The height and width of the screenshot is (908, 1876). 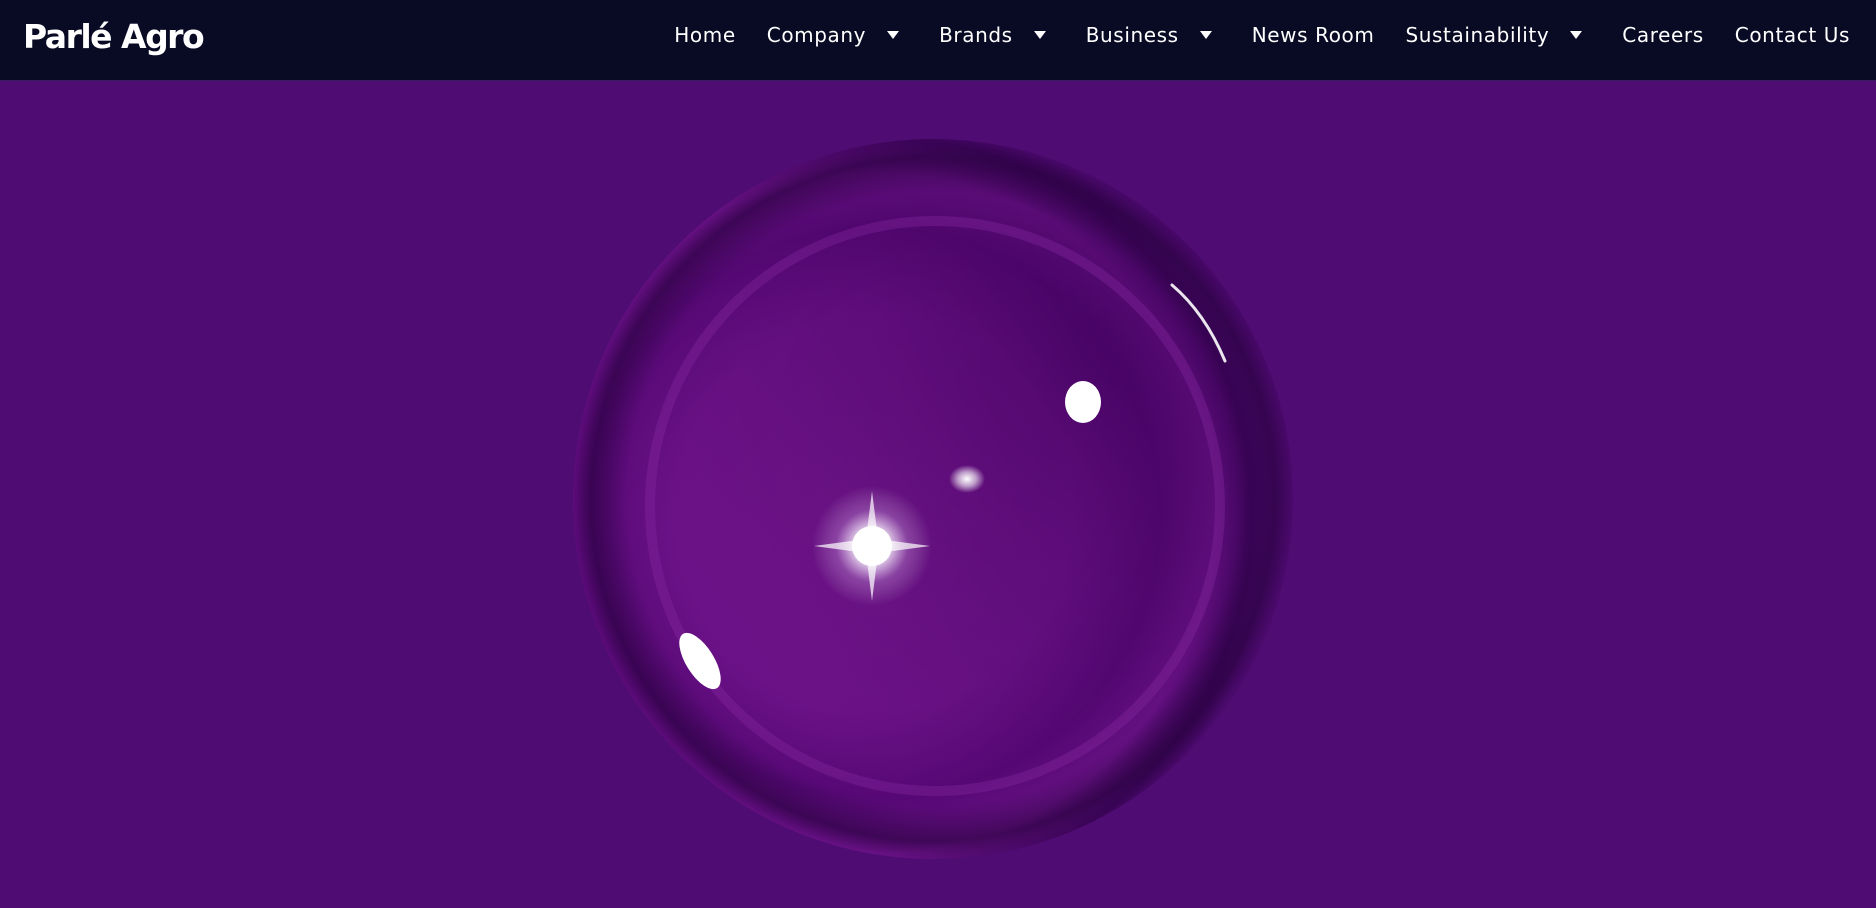 I want to click on nav-home: Home, so click(x=704, y=35).